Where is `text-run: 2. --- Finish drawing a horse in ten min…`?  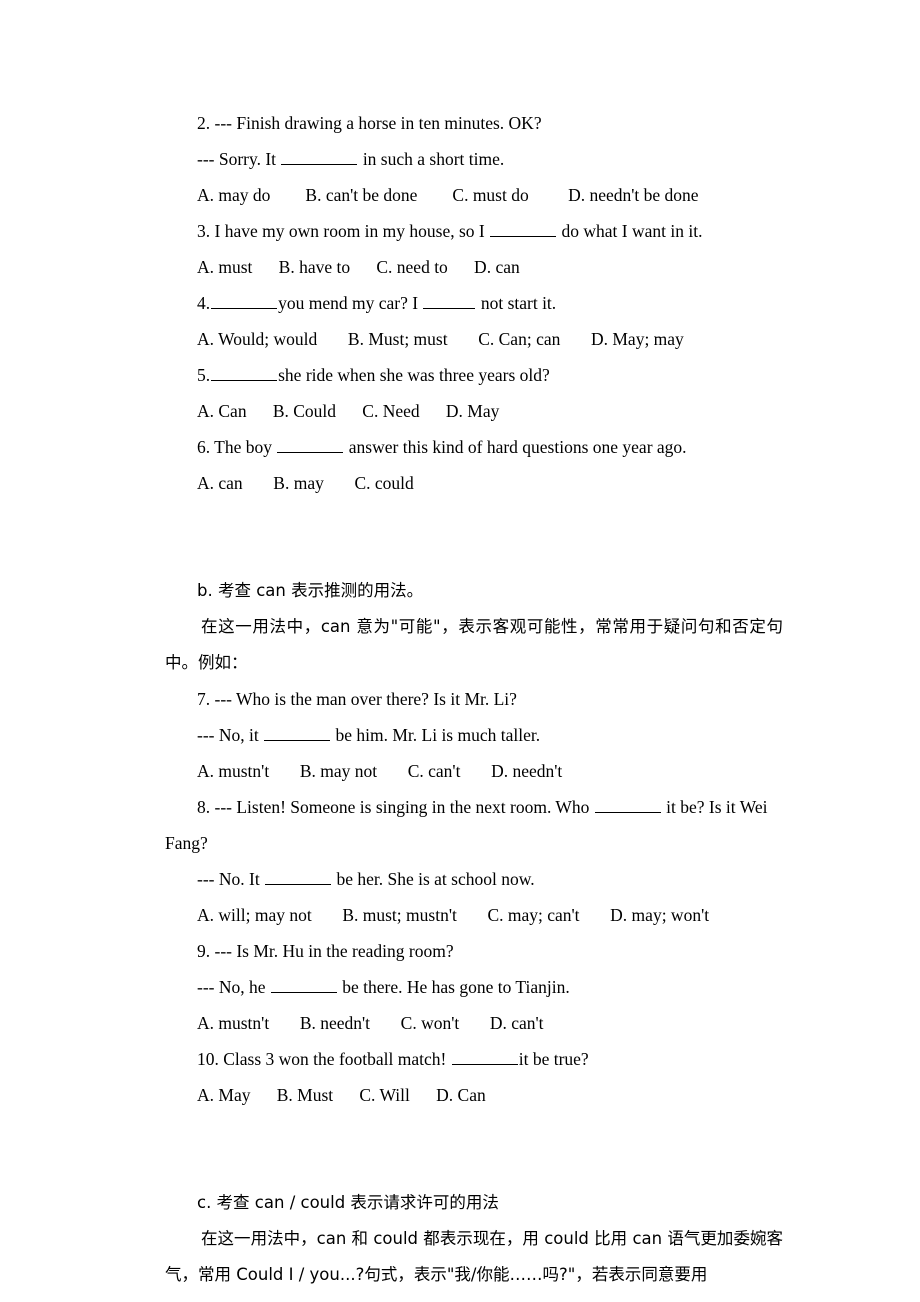 text-run: 2. --- Finish drawing a horse in ten min… is located at coordinates (369, 123).